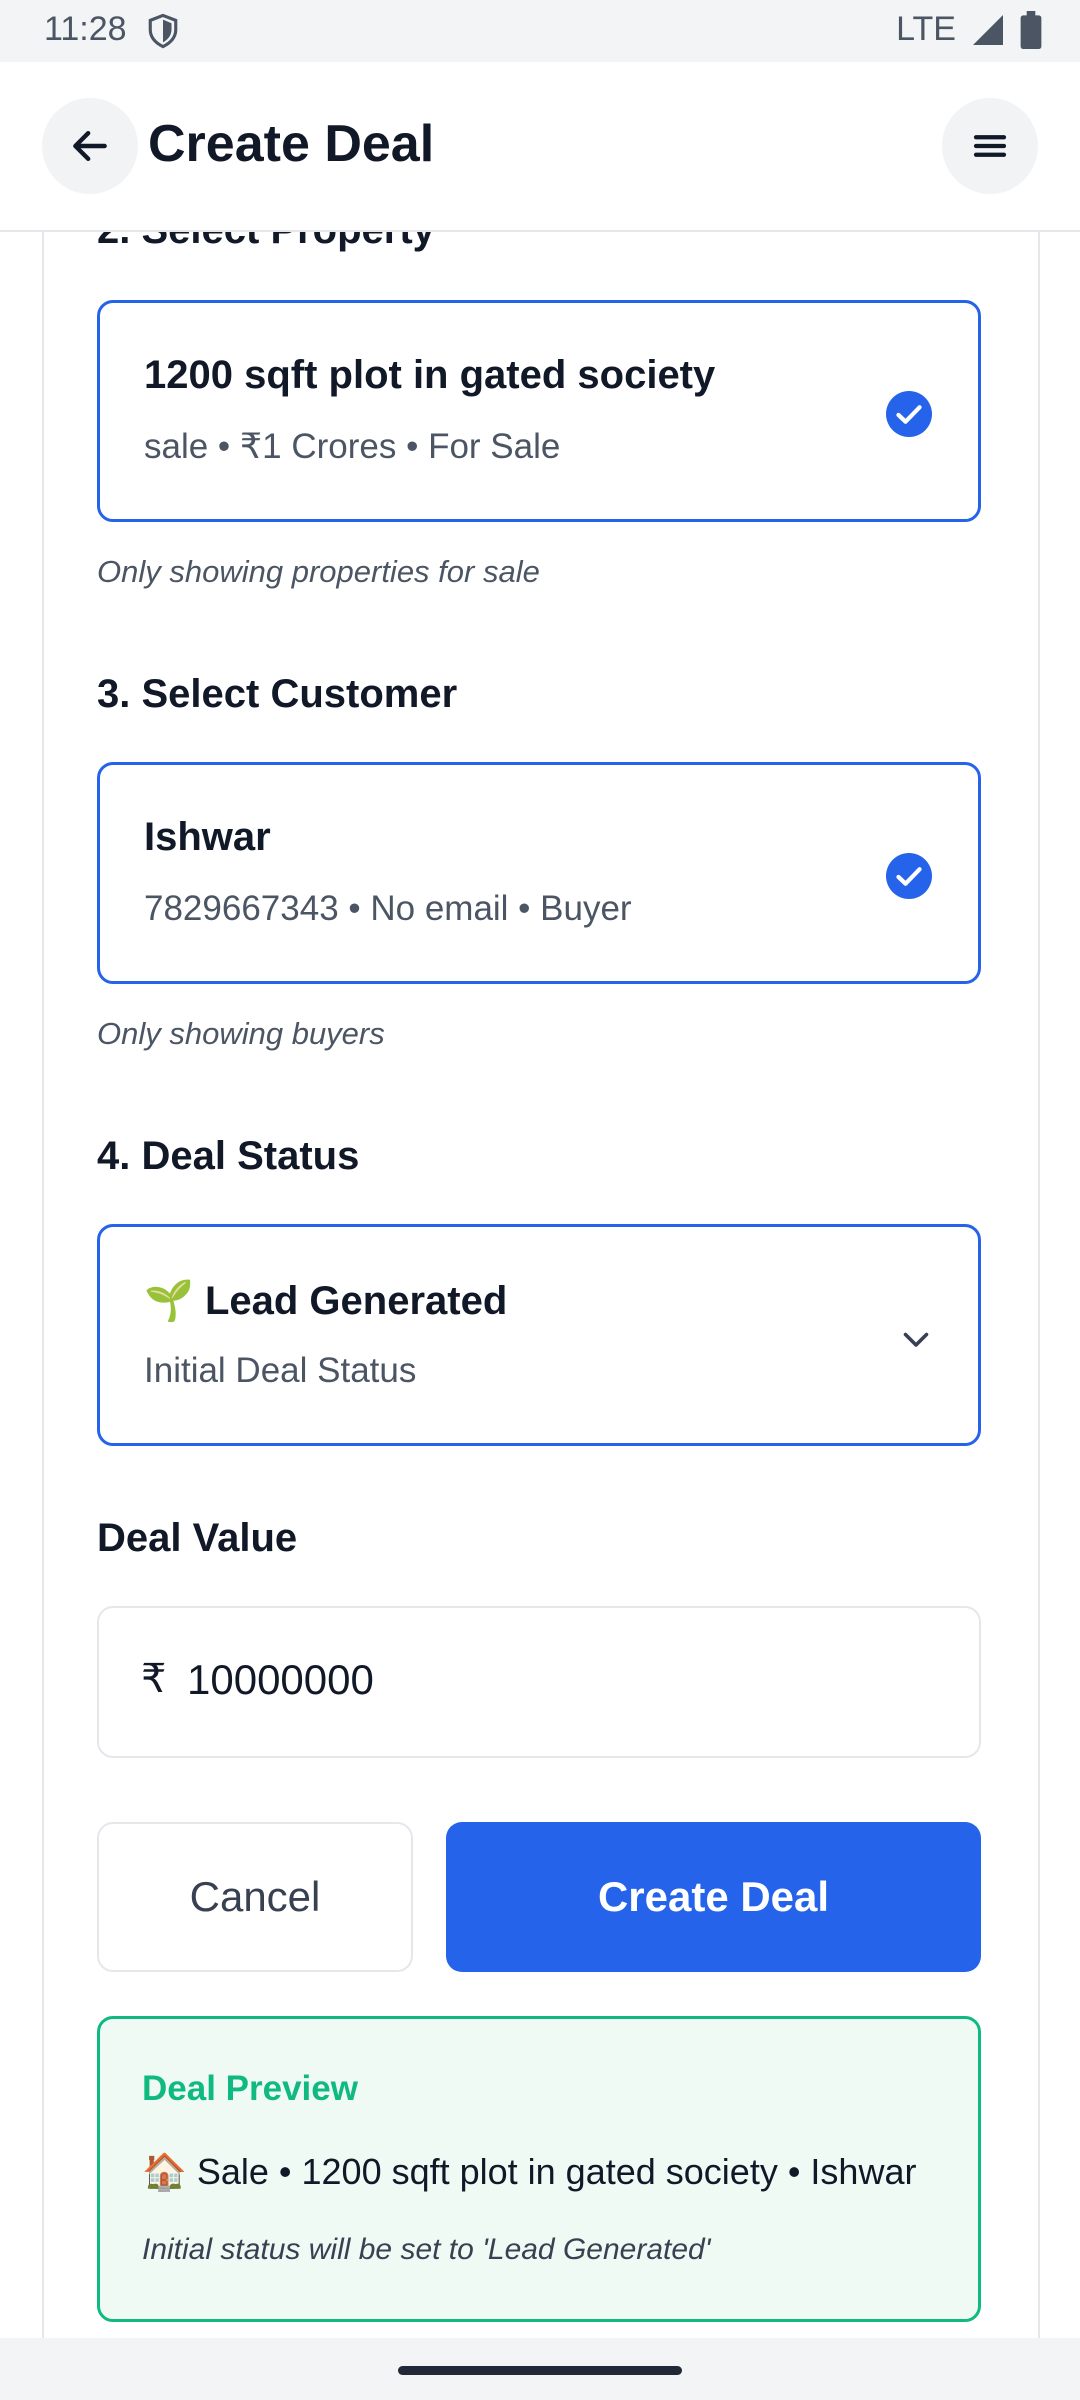 This screenshot has height=2400, width=1080. Describe the element at coordinates (388, 908) in the screenshot. I see `customer-details: 7829667343 • No email • Buyer` at that location.